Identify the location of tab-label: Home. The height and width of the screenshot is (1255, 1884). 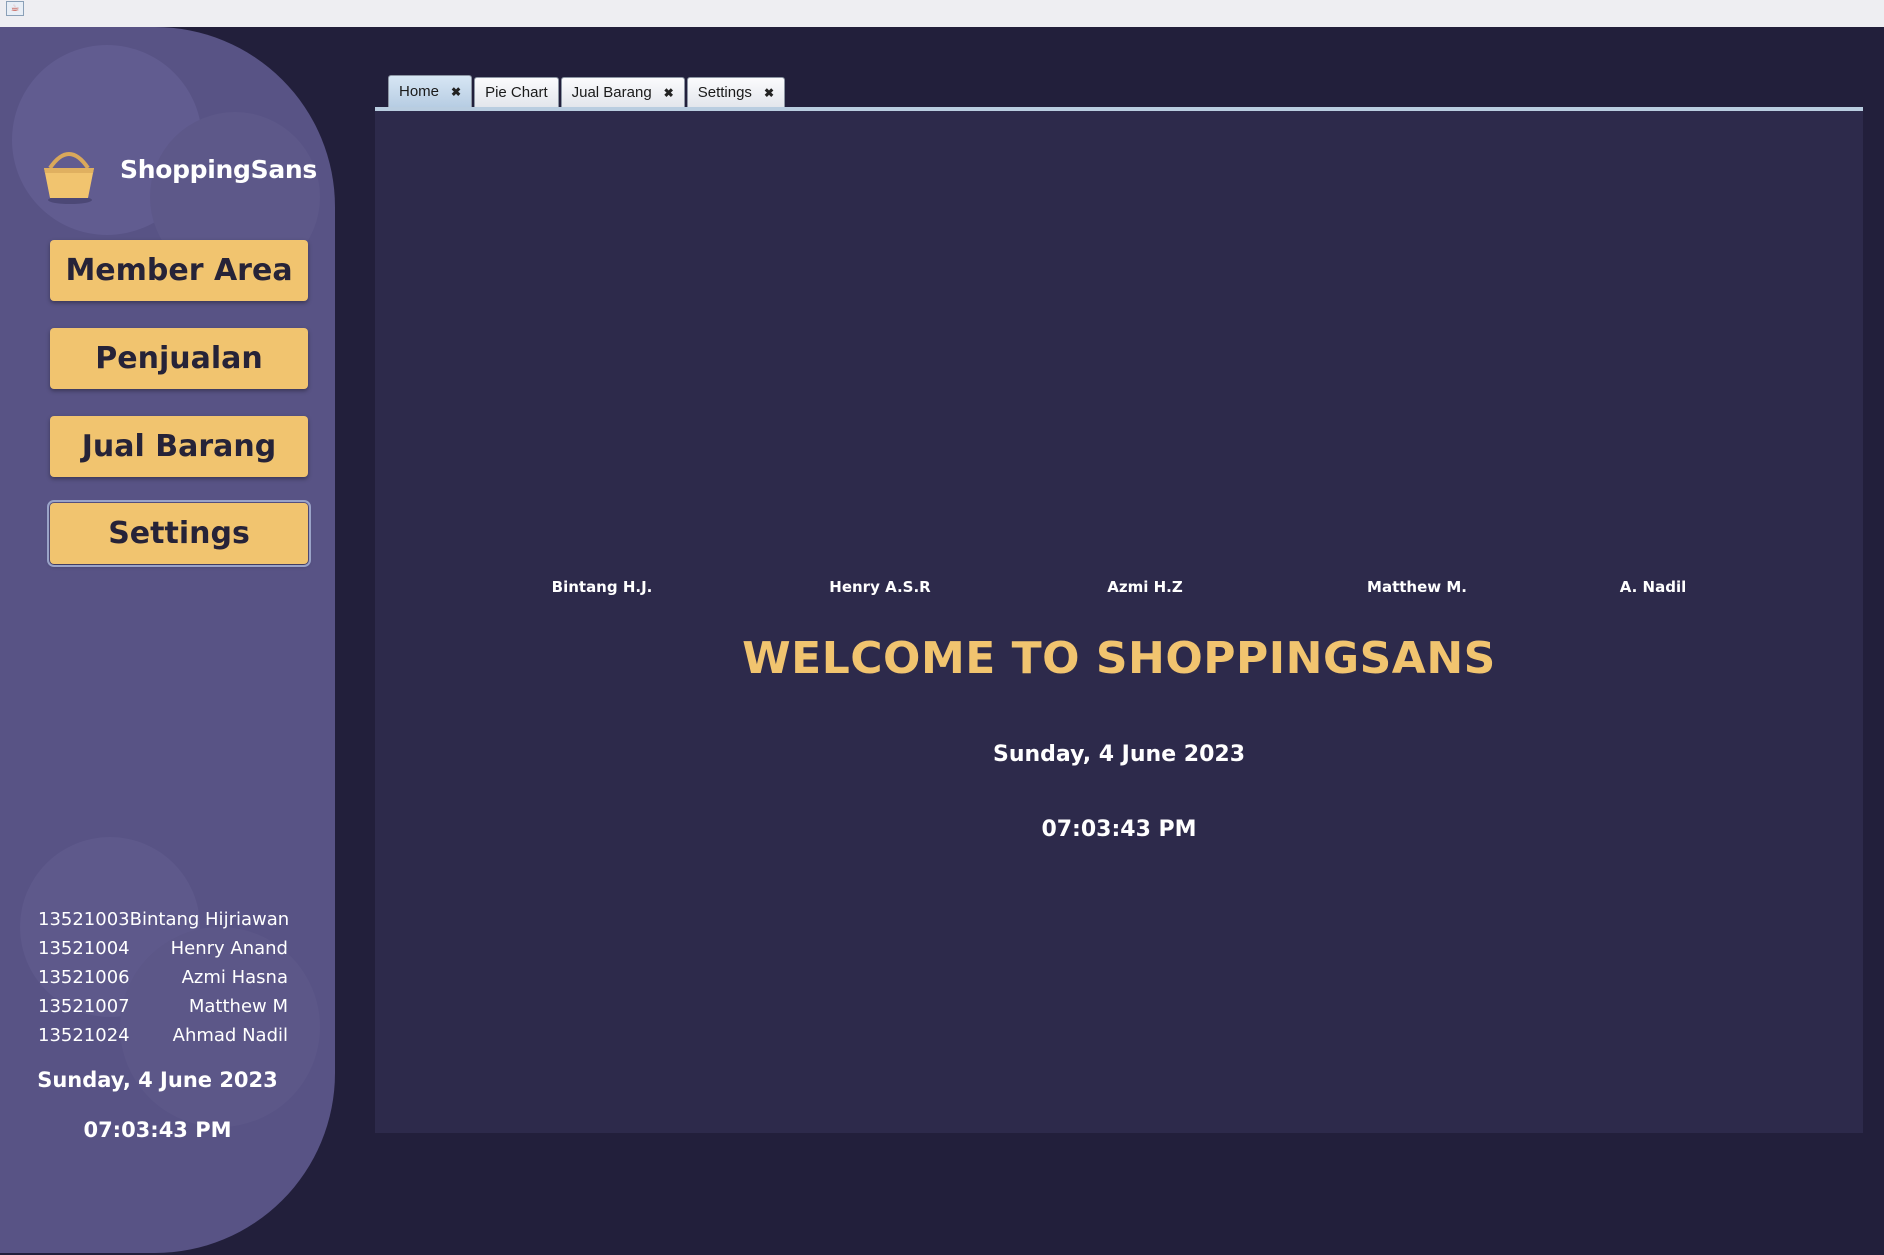
(419, 91).